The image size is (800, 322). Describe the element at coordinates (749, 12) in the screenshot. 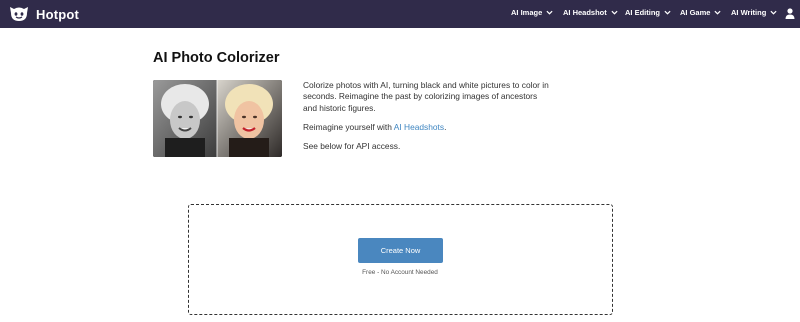

I see `nav-ai-writing-label: AI Writing` at that location.